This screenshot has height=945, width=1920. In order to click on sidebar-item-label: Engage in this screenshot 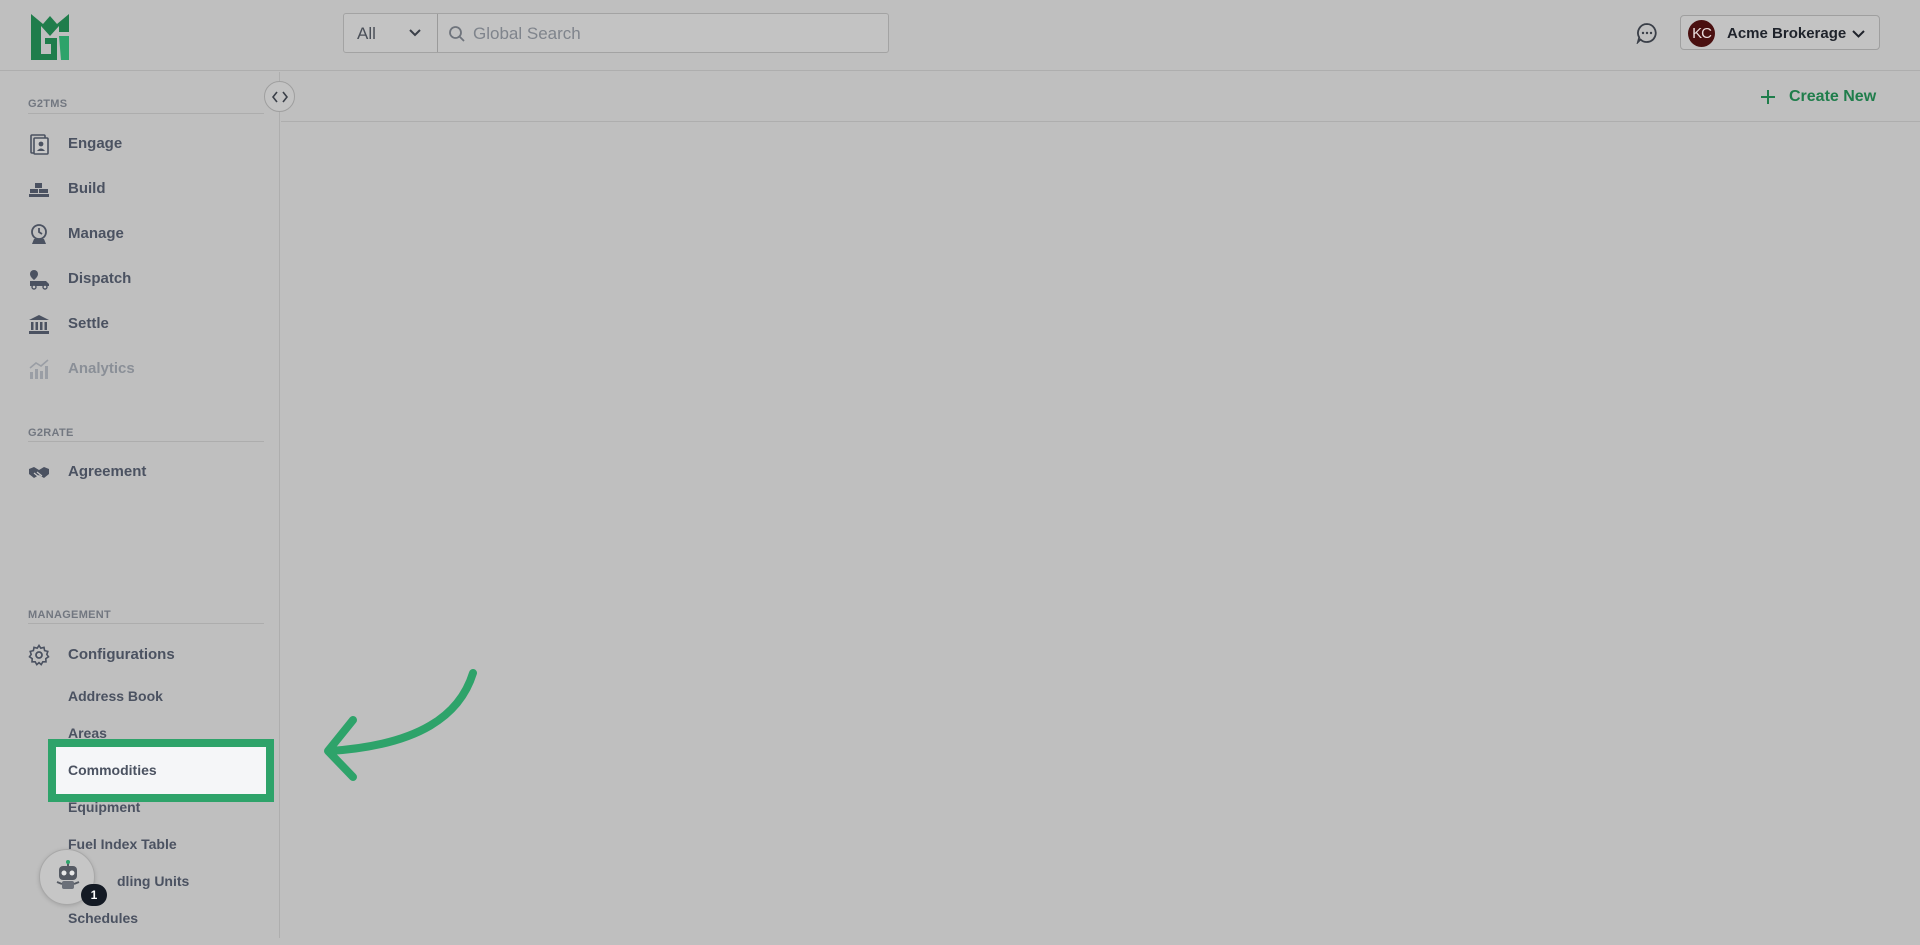, I will do `click(95, 143)`.